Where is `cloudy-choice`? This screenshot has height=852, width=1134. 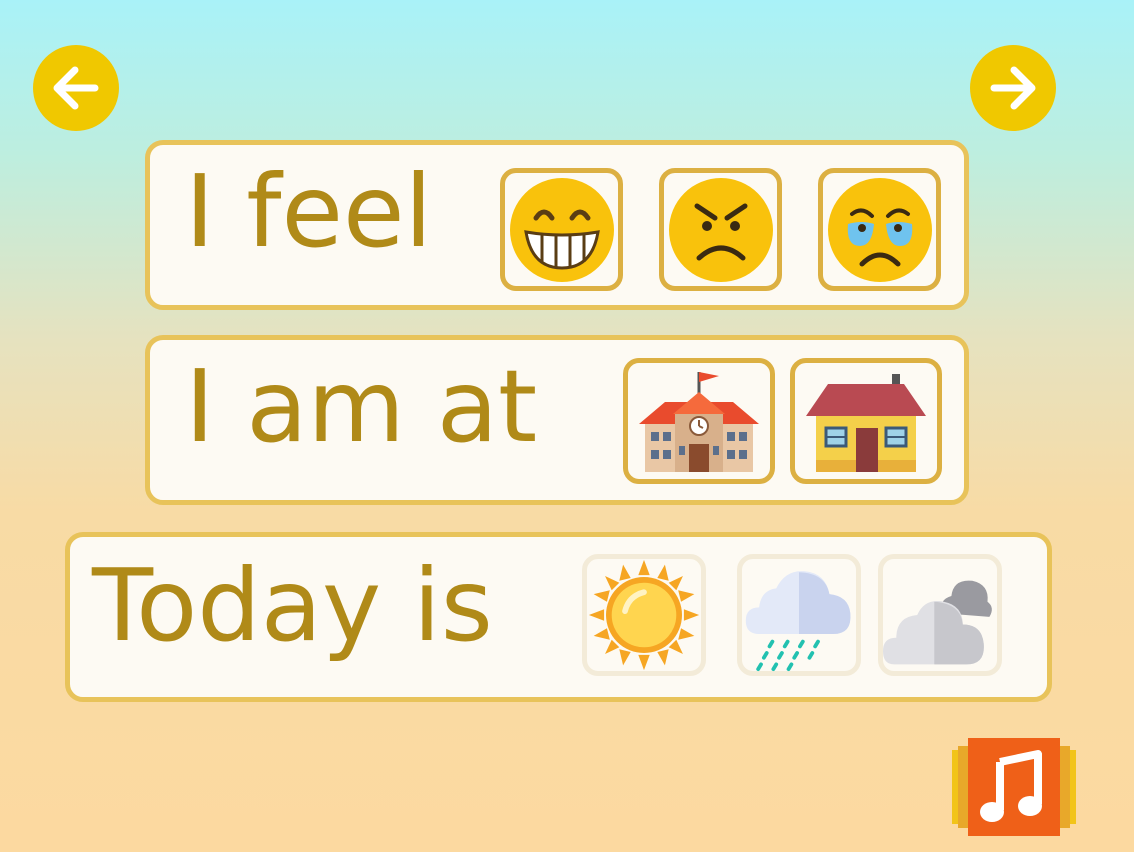 cloudy-choice is located at coordinates (940, 615).